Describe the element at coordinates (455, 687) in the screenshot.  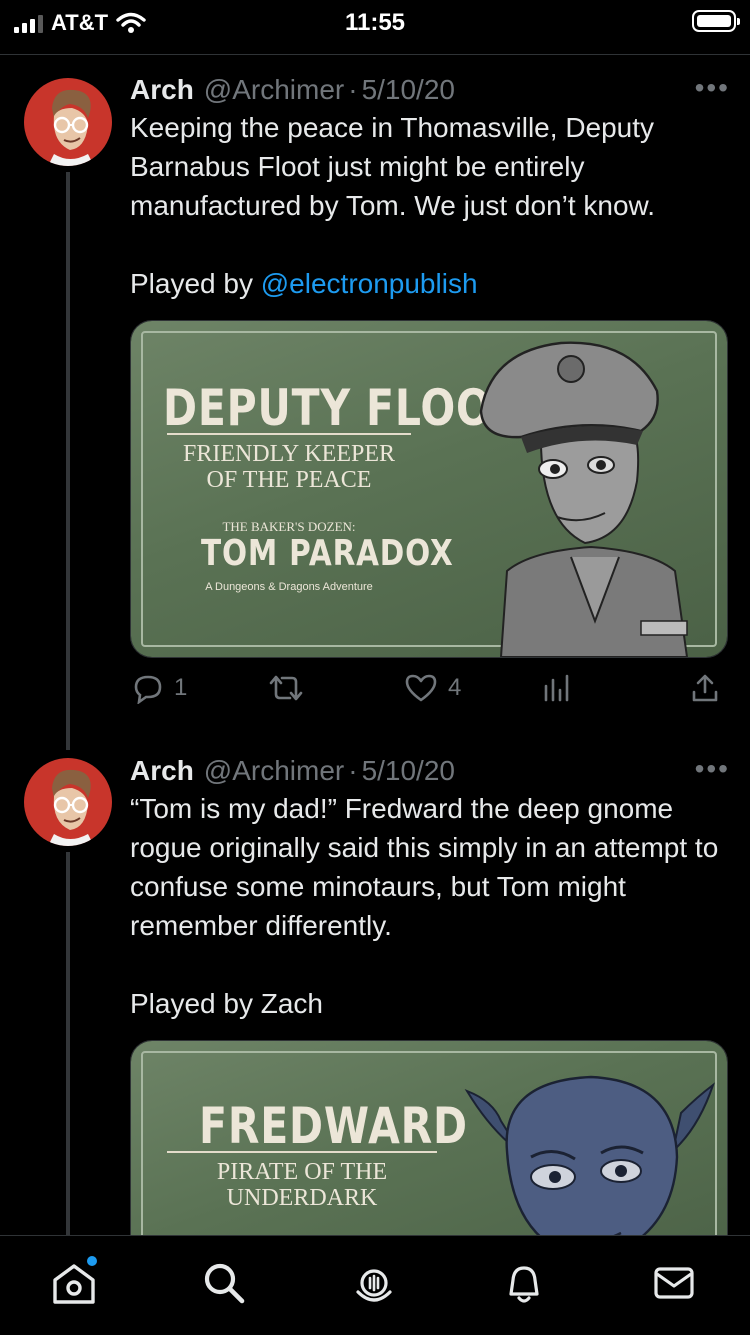
I see `like-count: 4` at that location.